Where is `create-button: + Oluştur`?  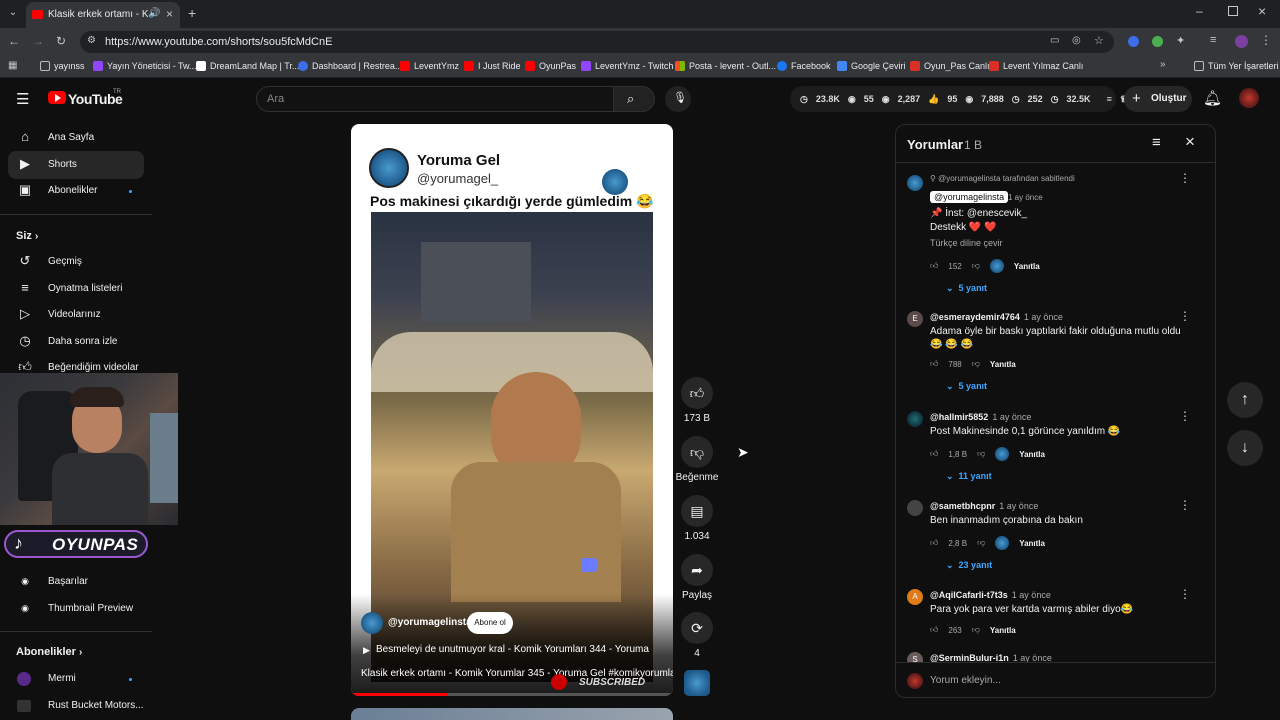 create-button: + Oluştur is located at coordinates (1158, 99).